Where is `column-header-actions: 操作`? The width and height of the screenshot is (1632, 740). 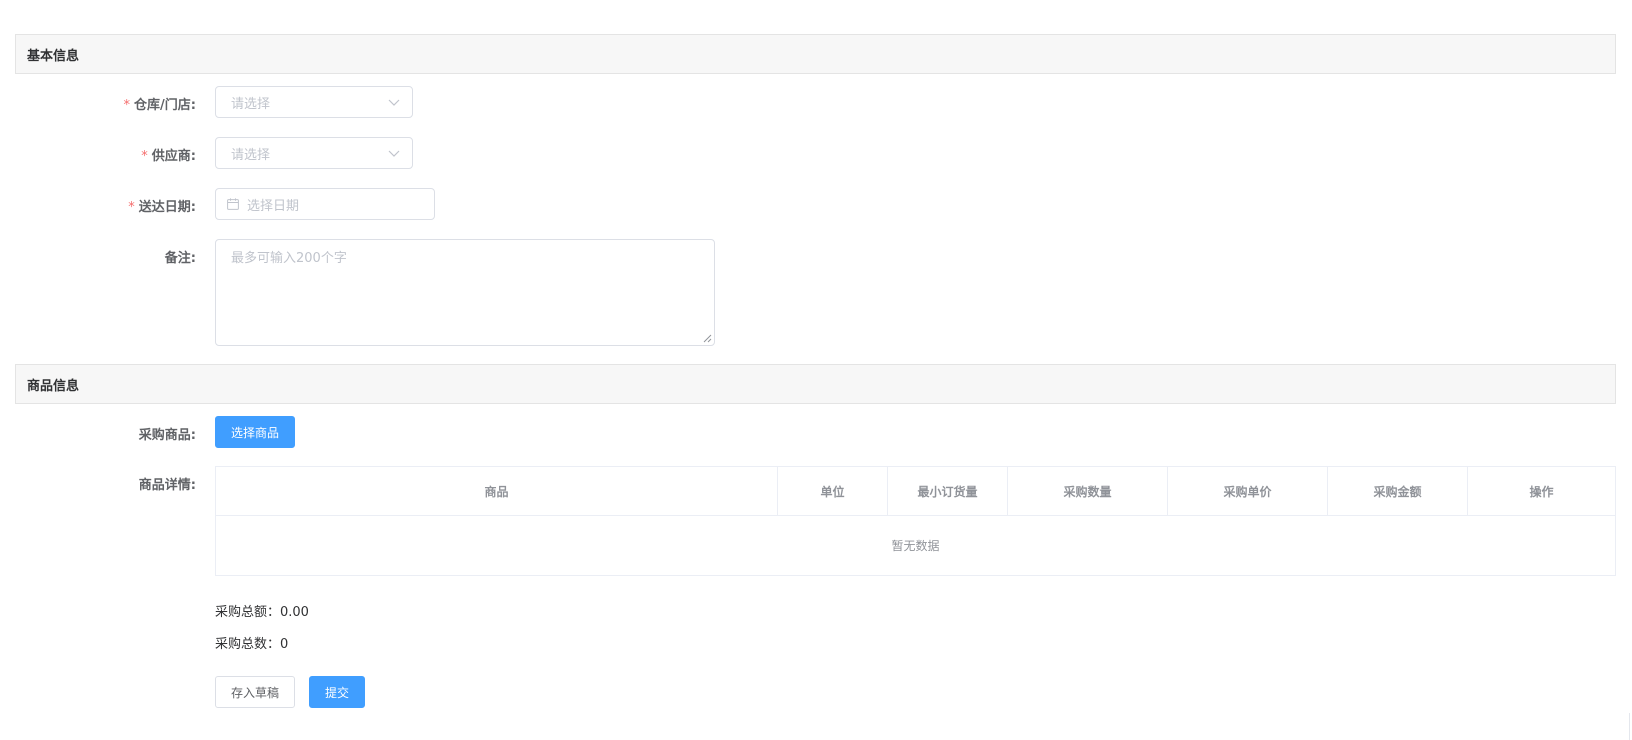
column-header-actions: 操作 is located at coordinates (1541, 491).